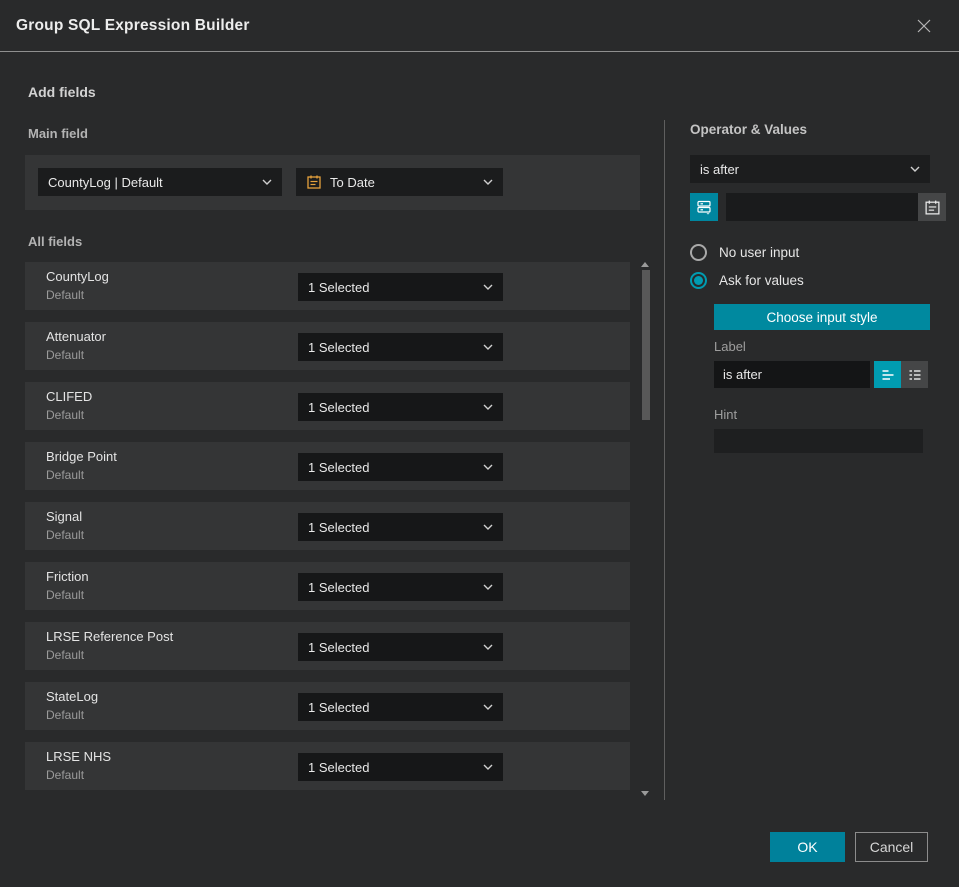  I want to click on dialog-header: Group SQL Expression Builder, so click(479, 26).